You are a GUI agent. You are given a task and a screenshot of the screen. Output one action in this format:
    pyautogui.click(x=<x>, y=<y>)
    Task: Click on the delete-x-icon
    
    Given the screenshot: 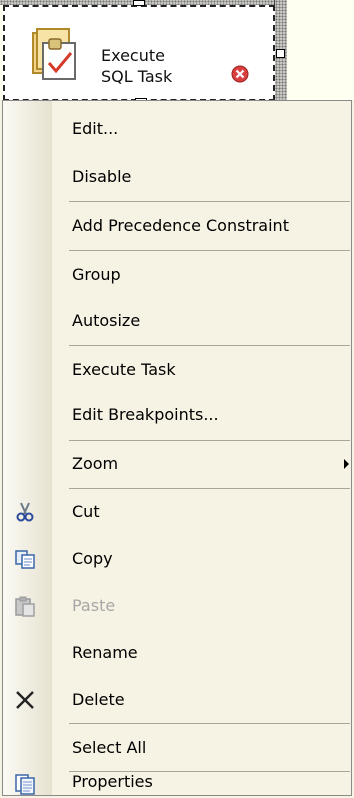 What is the action you would take?
    pyautogui.click(x=25, y=700)
    